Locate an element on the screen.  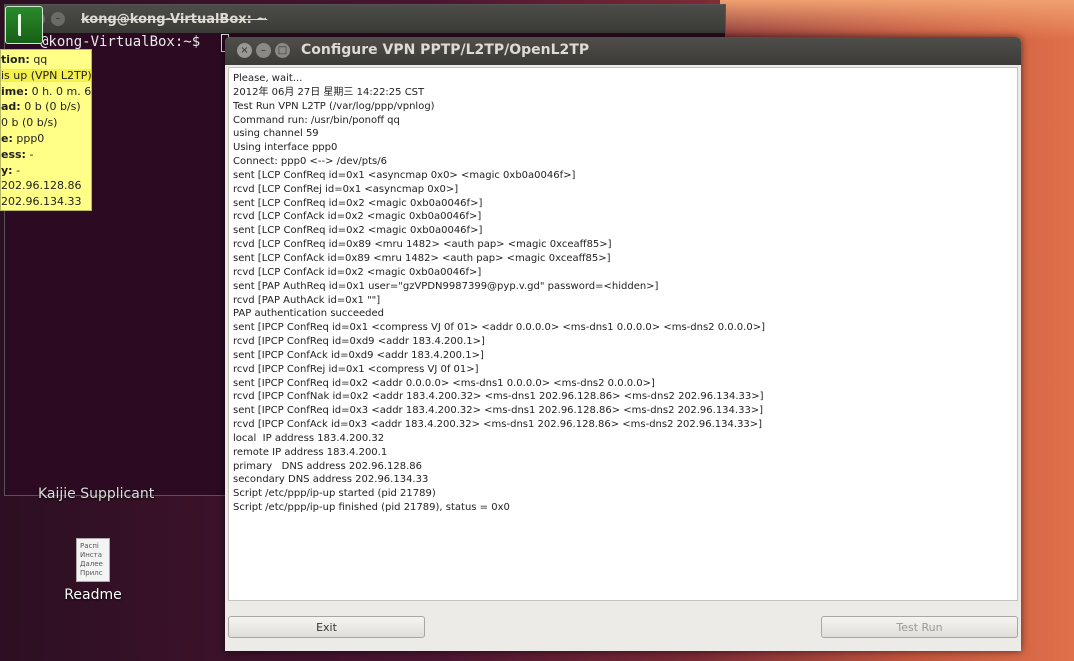
desktop-icon-readme: Распі Инста Далее Прилс Readme is located at coordinates (93, 570).